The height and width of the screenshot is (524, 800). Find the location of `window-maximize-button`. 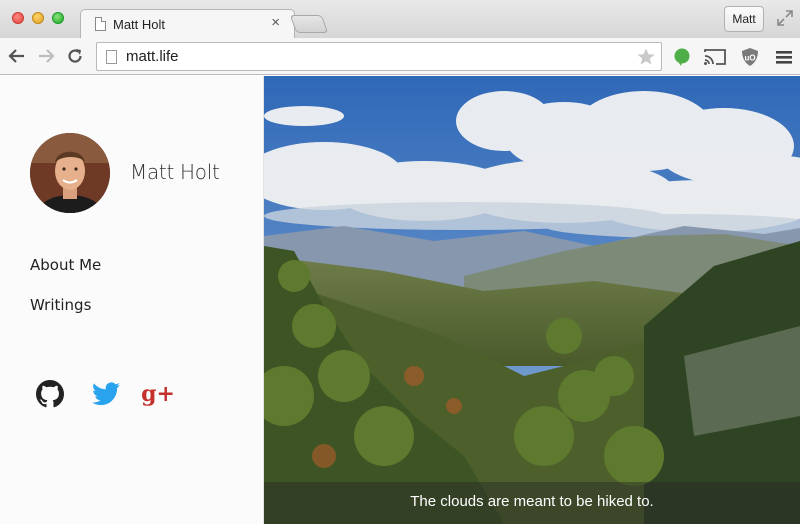

window-maximize-button is located at coordinates (58, 18).